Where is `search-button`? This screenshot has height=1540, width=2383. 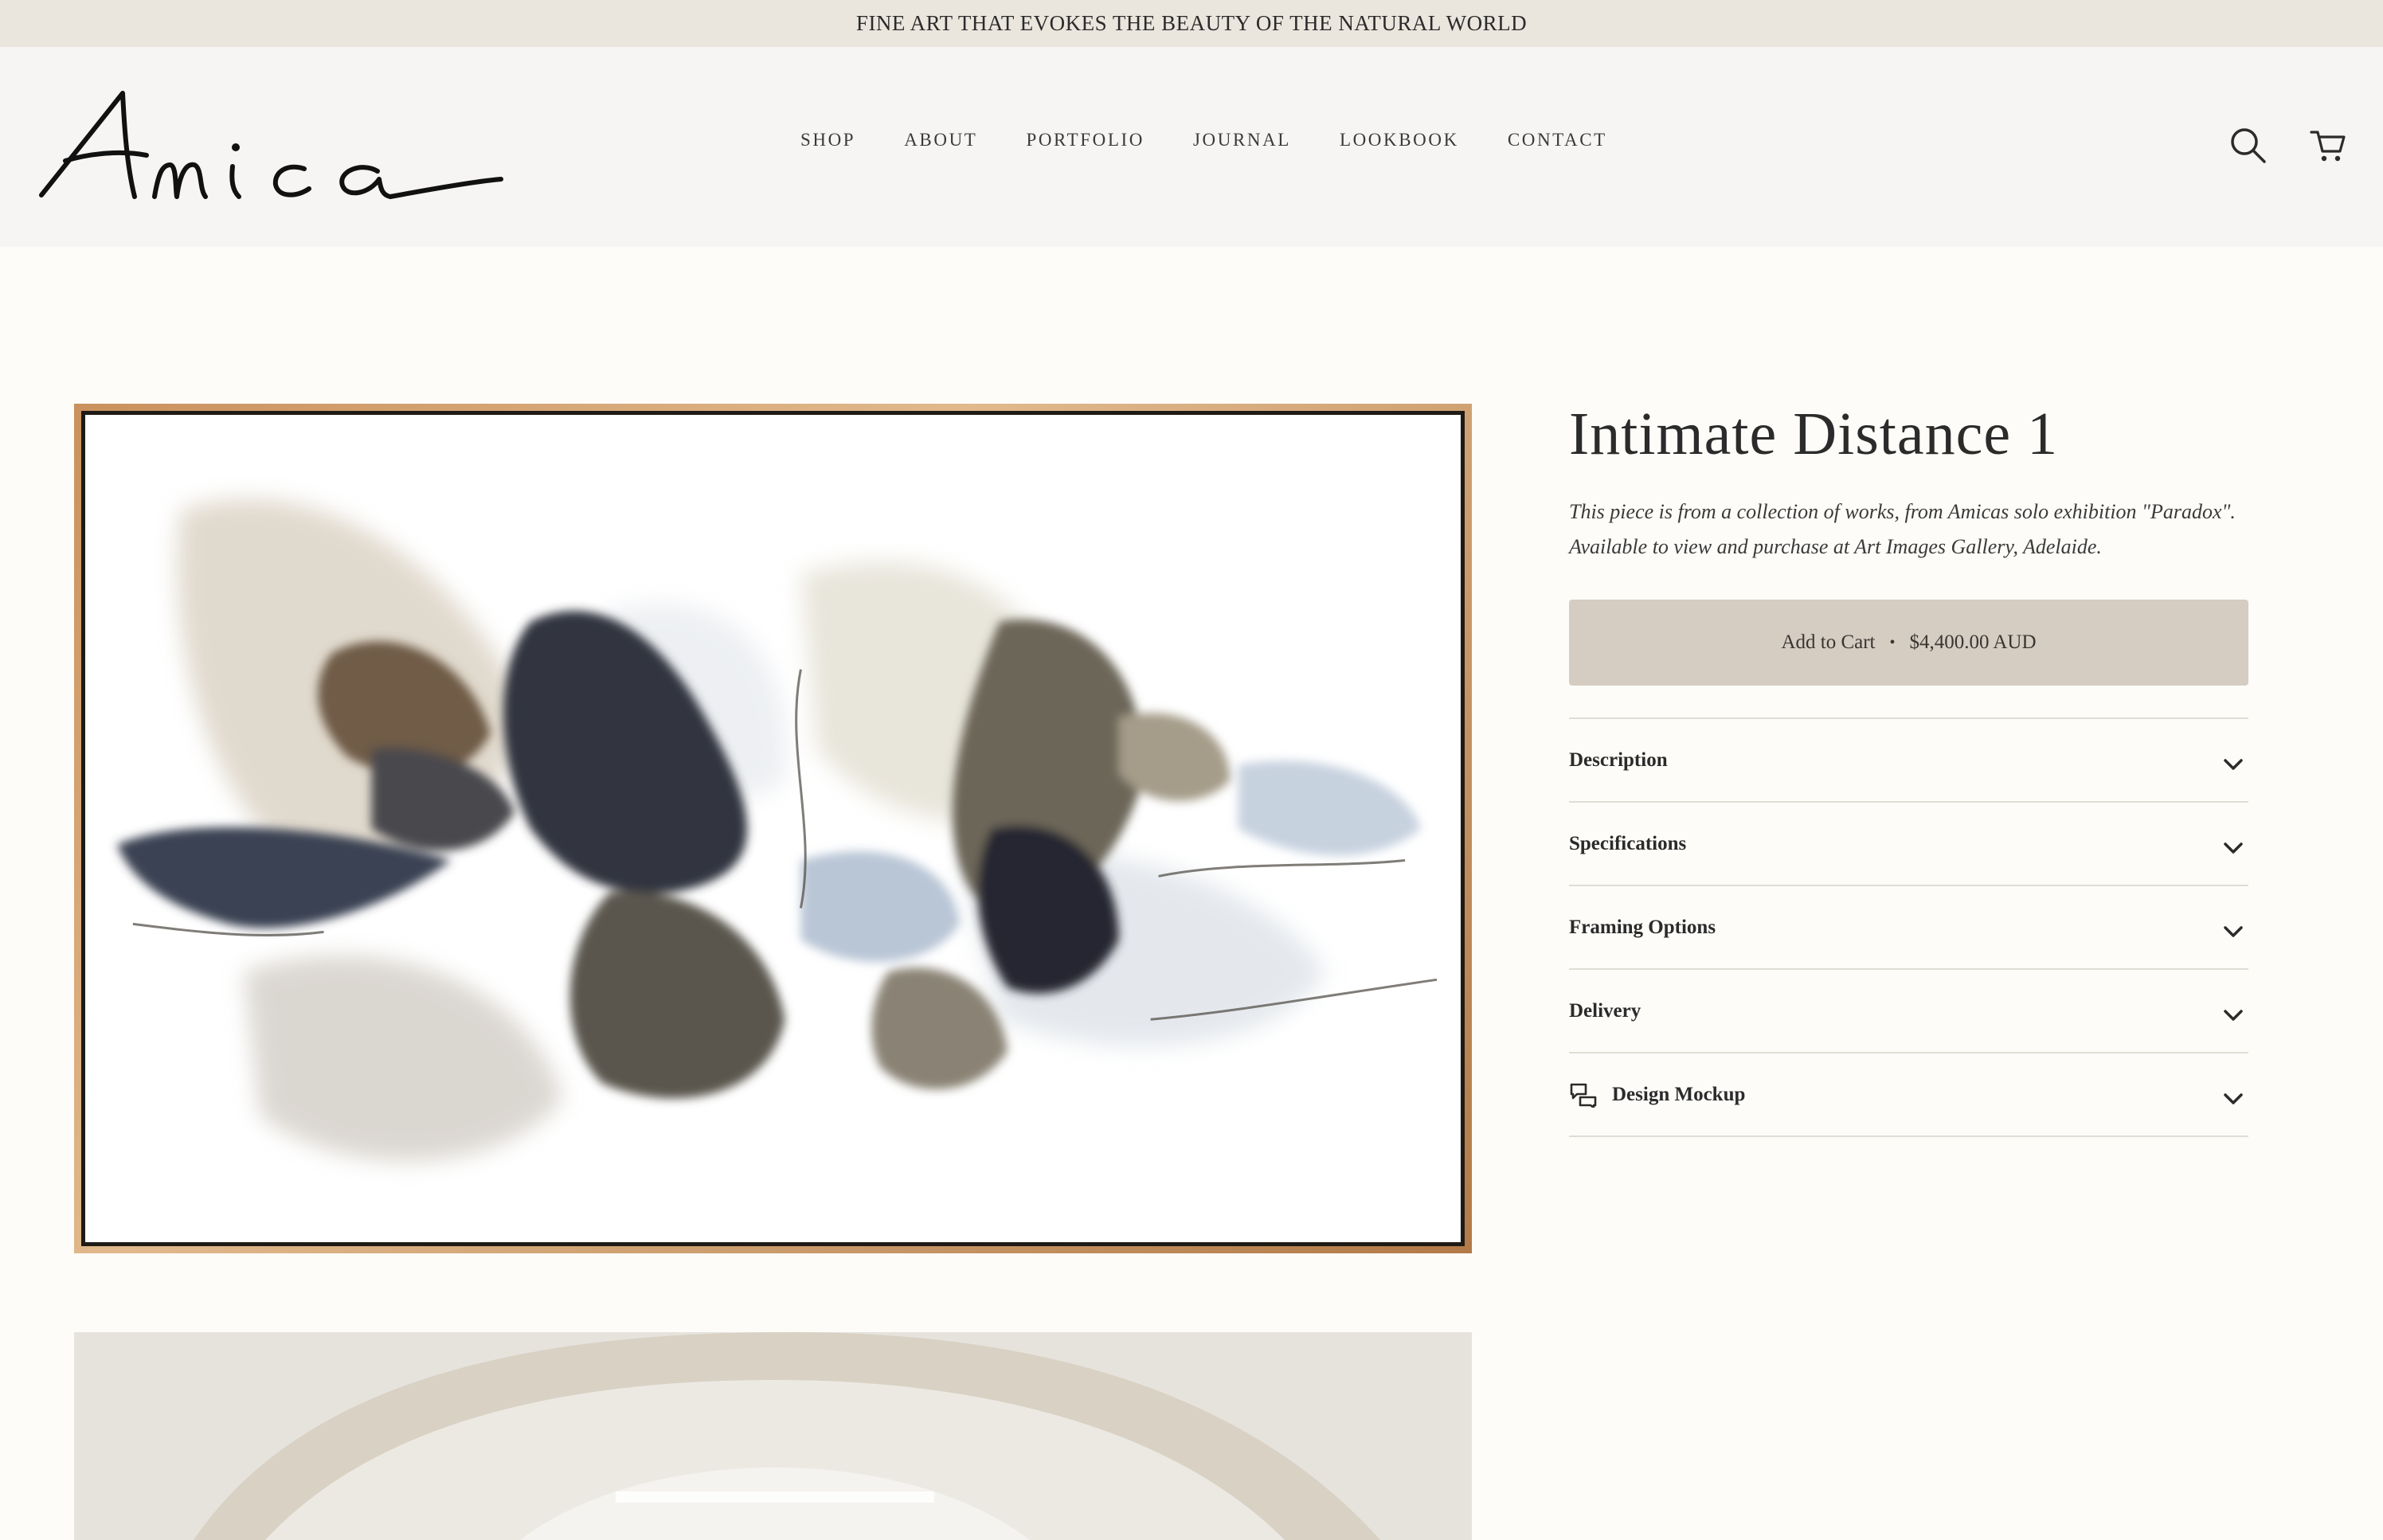 search-button is located at coordinates (2248, 146).